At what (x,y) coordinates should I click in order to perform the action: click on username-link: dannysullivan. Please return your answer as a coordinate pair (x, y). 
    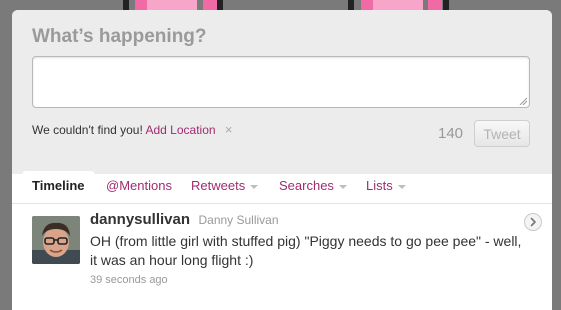
    Looking at the image, I should click on (140, 219).